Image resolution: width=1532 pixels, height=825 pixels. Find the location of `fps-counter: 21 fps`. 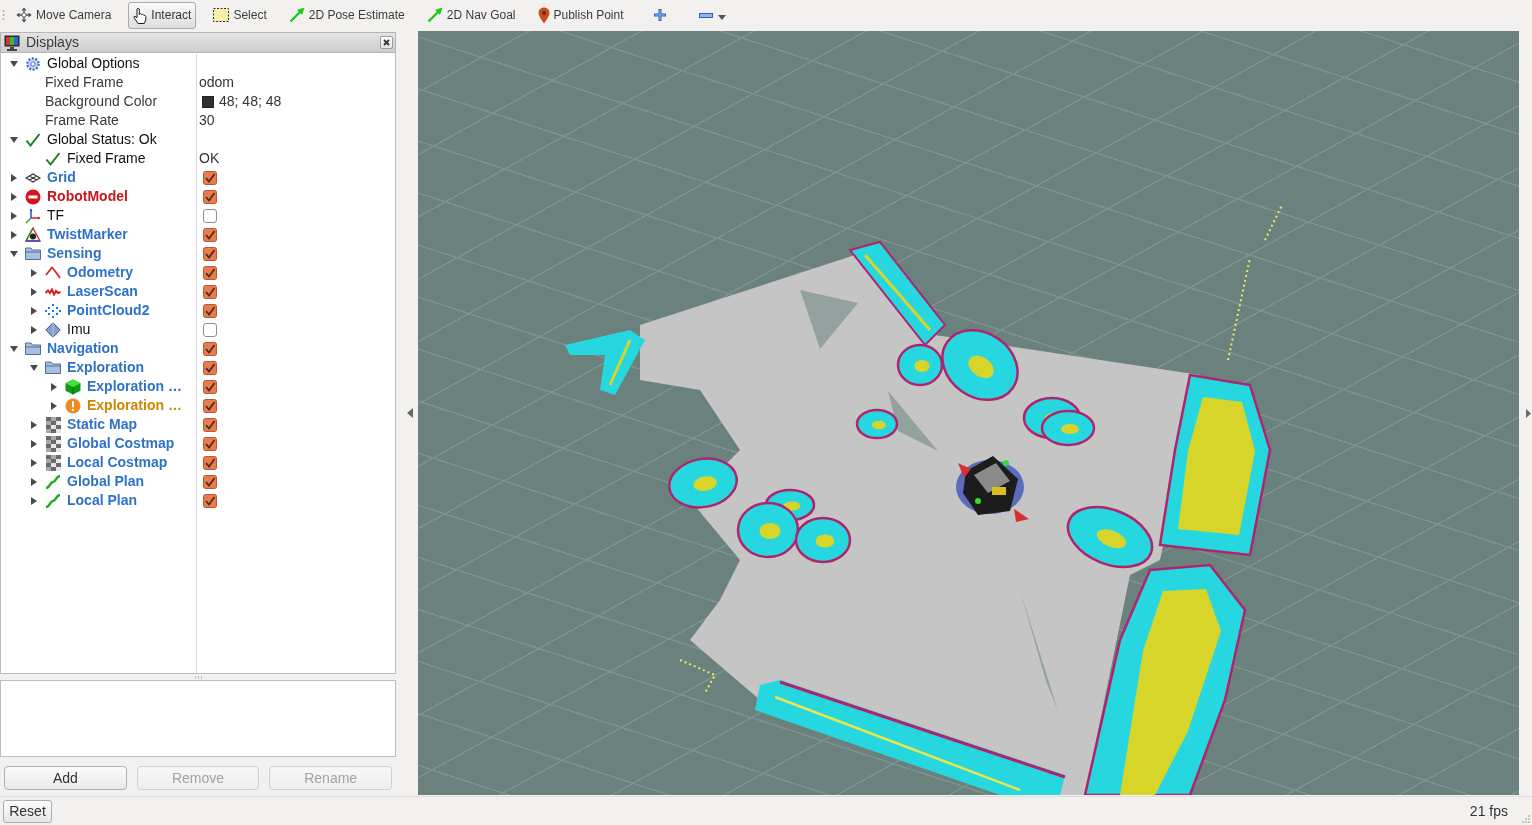

fps-counter: 21 fps is located at coordinates (1488, 811).